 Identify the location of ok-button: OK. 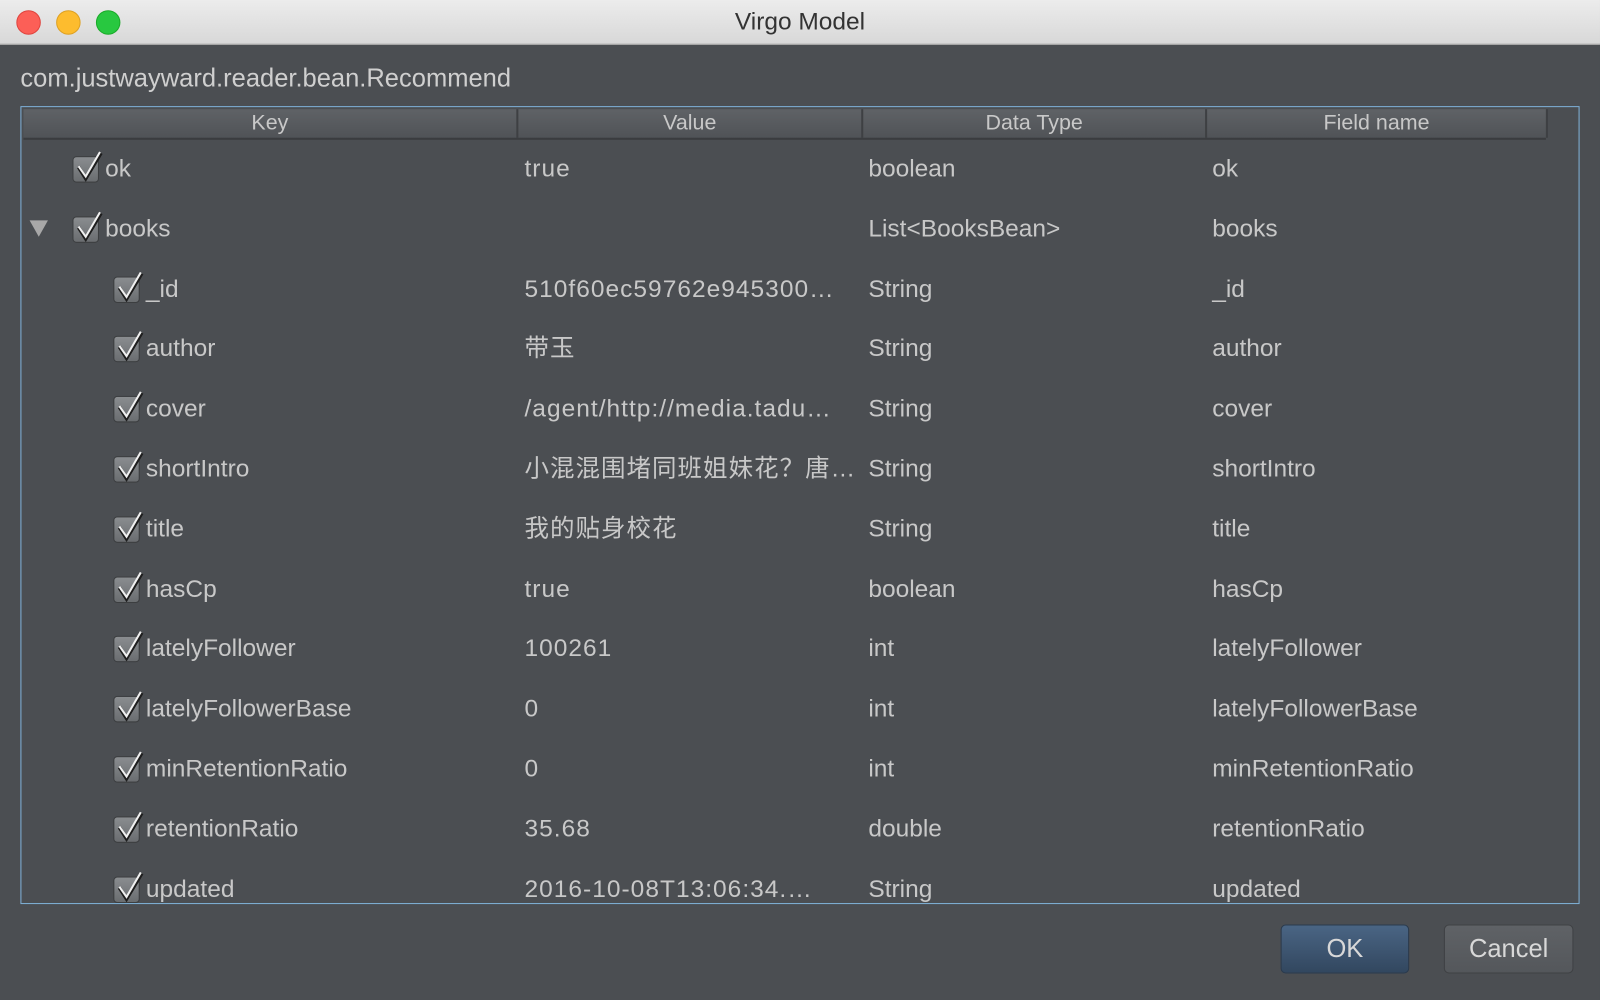
(1345, 949).